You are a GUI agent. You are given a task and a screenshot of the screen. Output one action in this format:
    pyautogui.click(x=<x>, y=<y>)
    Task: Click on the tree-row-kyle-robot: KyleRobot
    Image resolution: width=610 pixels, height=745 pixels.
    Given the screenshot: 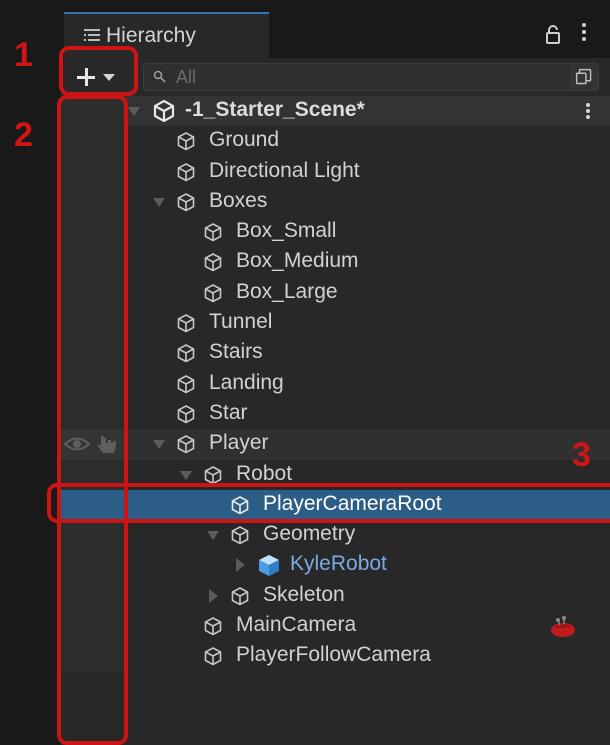 What is the action you would take?
    pyautogui.click(x=335, y=565)
    